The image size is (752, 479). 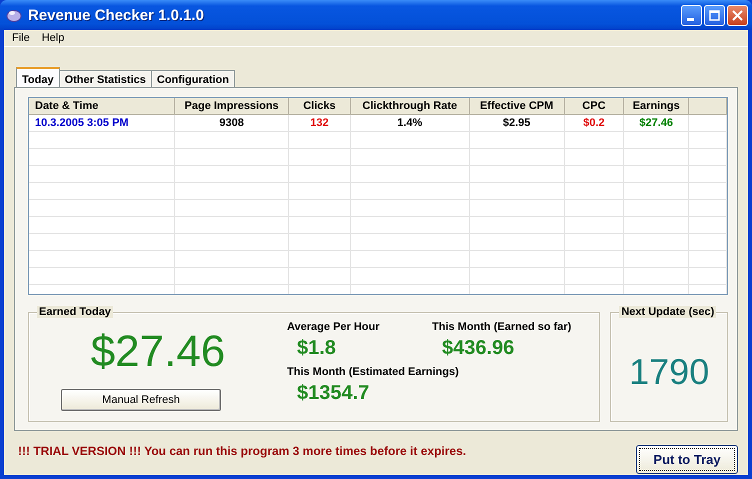 I want to click on table-cell: 1.4%, so click(x=410, y=123).